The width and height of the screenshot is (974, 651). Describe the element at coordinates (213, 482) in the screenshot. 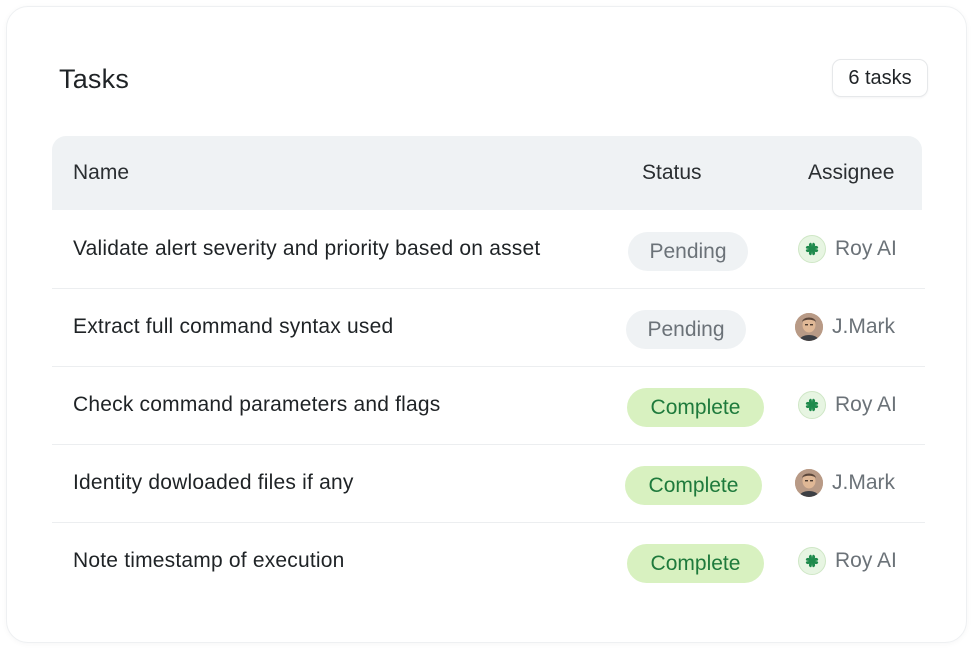

I see `task-name: Identity dowloaded files if any` at that location.